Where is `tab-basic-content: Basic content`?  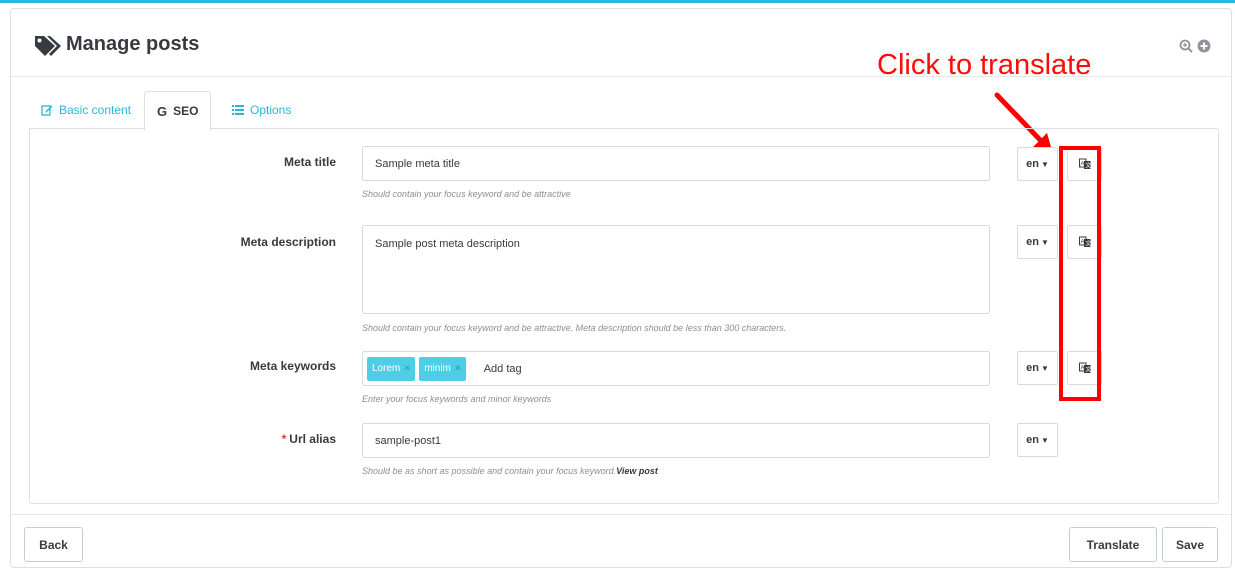 tab-basic-content: Basic content is located at coordinates (86, 110).